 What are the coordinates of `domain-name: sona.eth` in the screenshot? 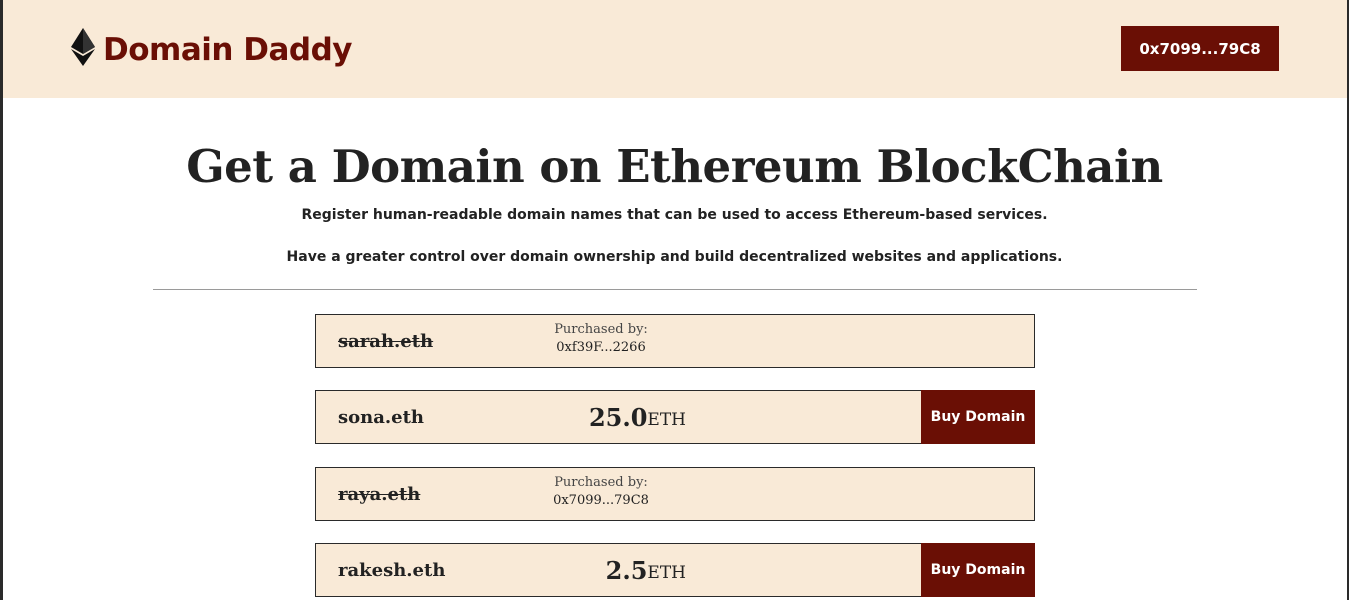 It's located at (381, 417).